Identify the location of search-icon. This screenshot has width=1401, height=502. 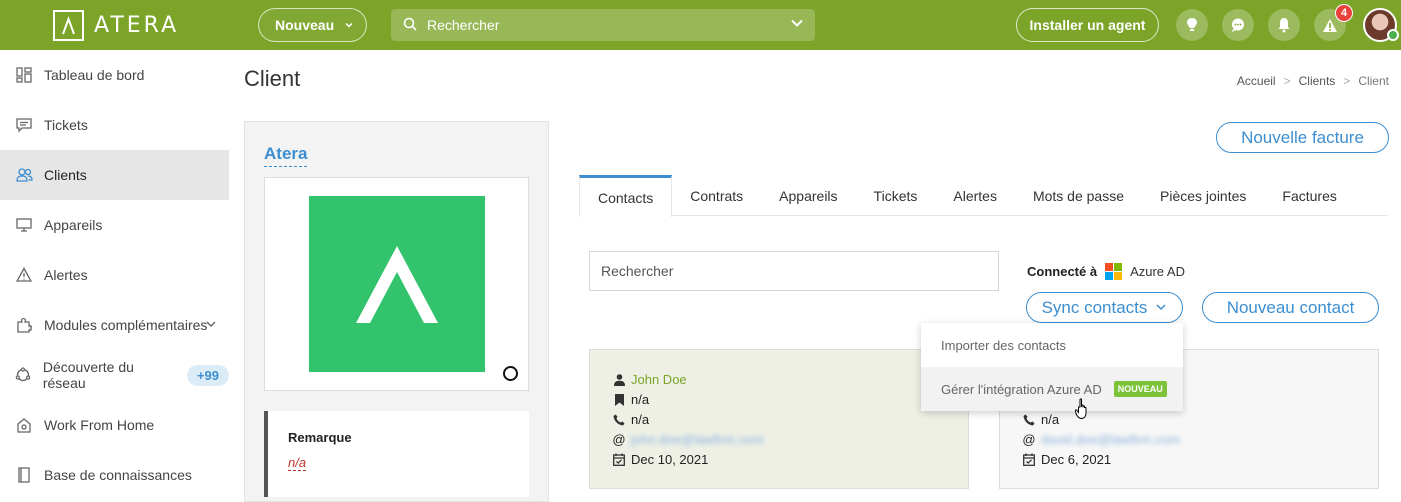
(410, 25).